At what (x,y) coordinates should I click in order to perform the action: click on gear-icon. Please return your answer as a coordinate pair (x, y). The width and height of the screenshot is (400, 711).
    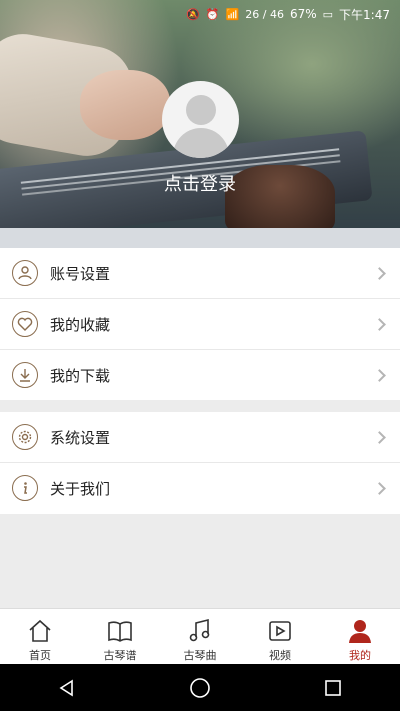
    Looking at the image, I should click on (25, 437).